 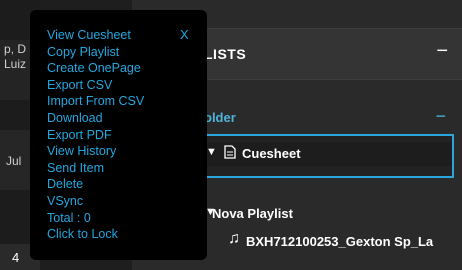 What do you see at coordinates (95, 101) in the screenshot?
I see `menu-item-import-from-csv: Import From CSV` at bounding box center [95, 101].